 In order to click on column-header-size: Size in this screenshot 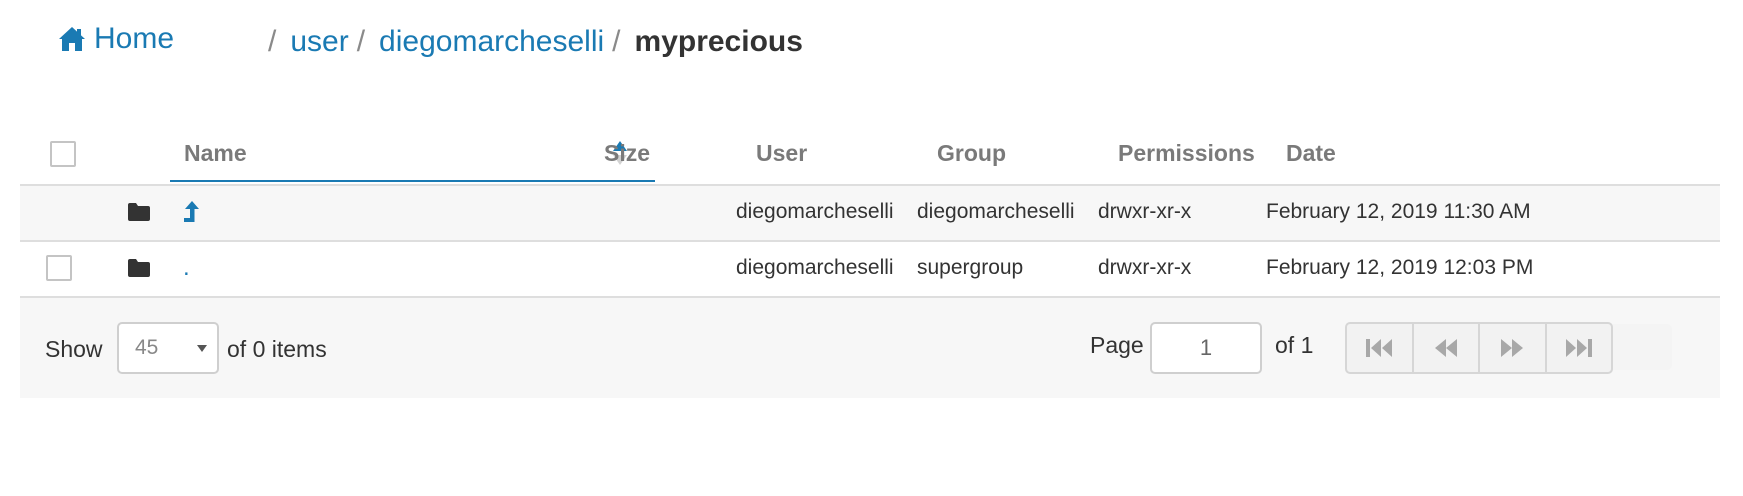, I will do `click(627, 153)`.